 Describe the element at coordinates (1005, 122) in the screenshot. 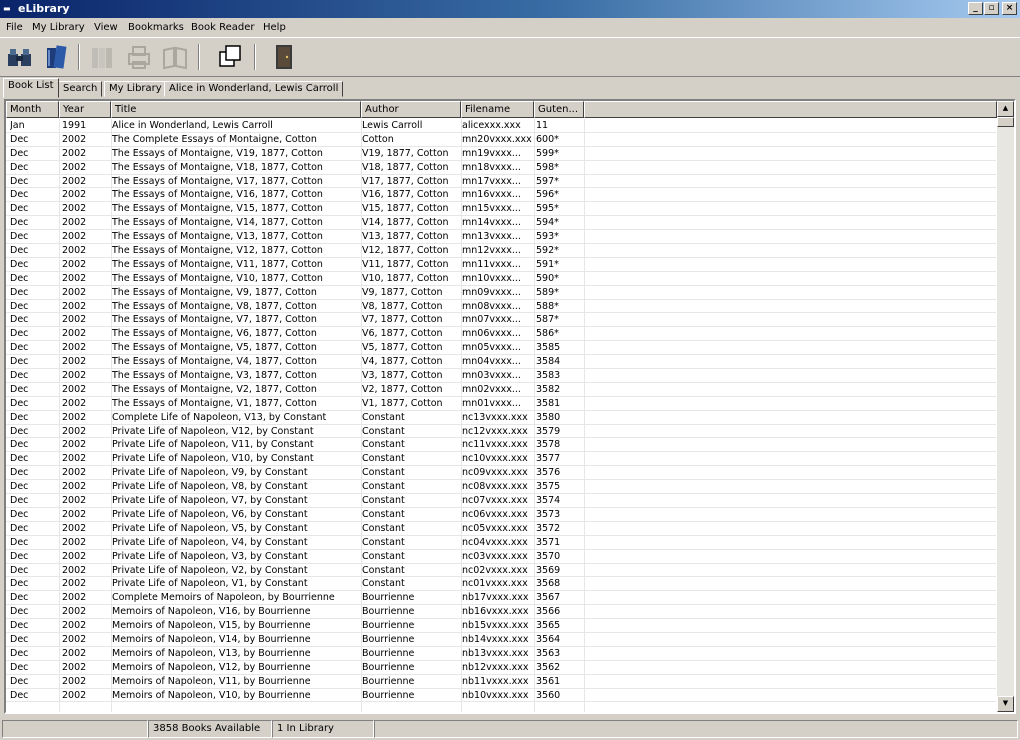

I see `scroll-thumb` at that location.